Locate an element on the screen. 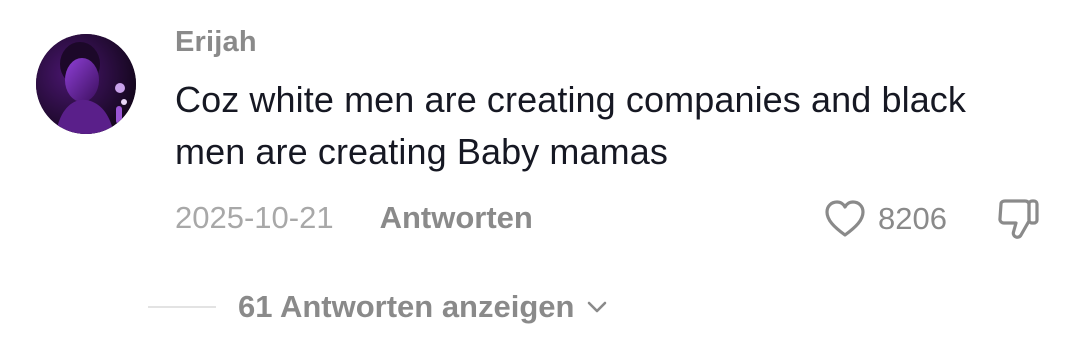 This screenshot has height=356, width=1080. heart-icon is located at coordinates (845, 218).